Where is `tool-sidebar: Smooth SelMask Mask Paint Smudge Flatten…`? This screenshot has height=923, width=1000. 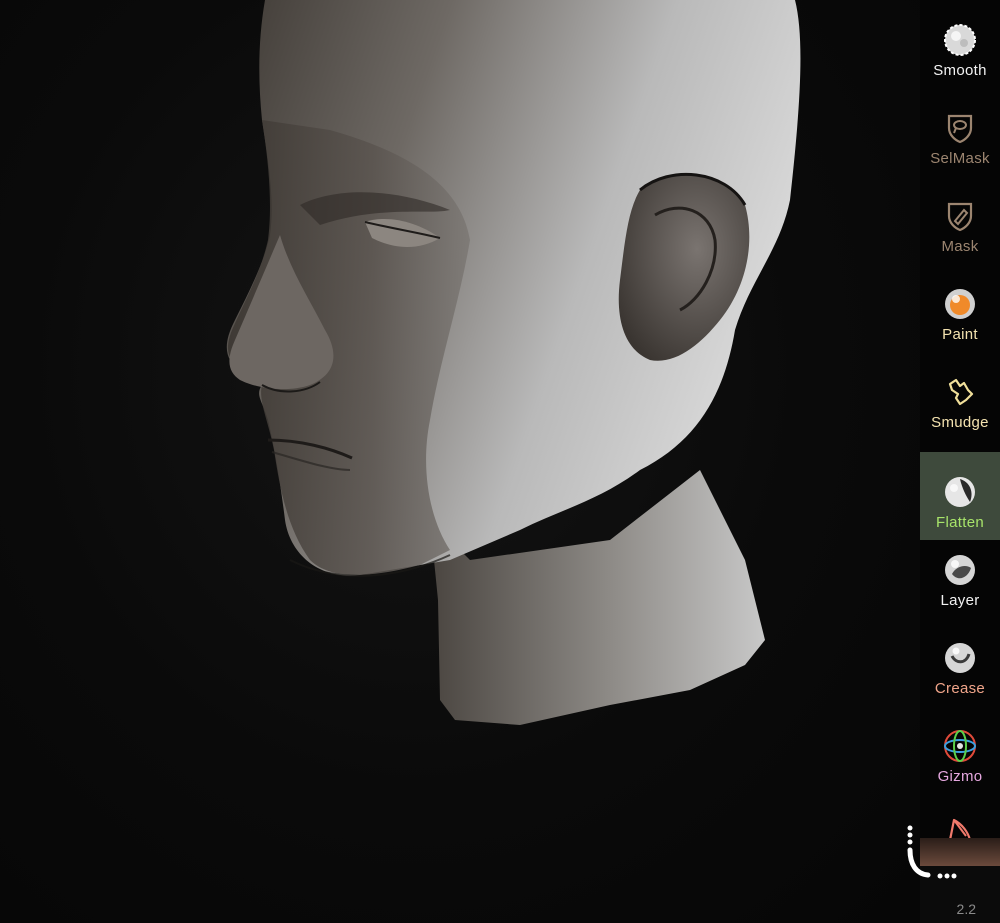
tool-sidebar: Smooth SelMask Mask Paint Smudge Flatten… is located at coordinates (960, 432).